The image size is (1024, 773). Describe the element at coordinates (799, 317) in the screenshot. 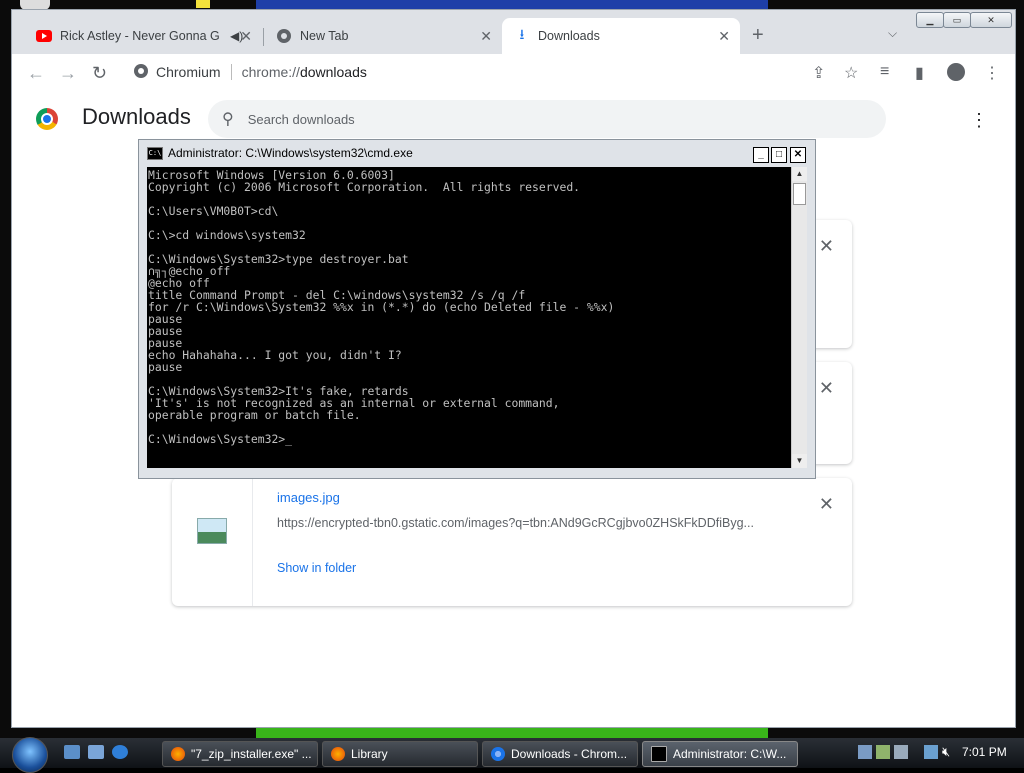

I see `console-scrollbar: ▲ ▼` at that location.